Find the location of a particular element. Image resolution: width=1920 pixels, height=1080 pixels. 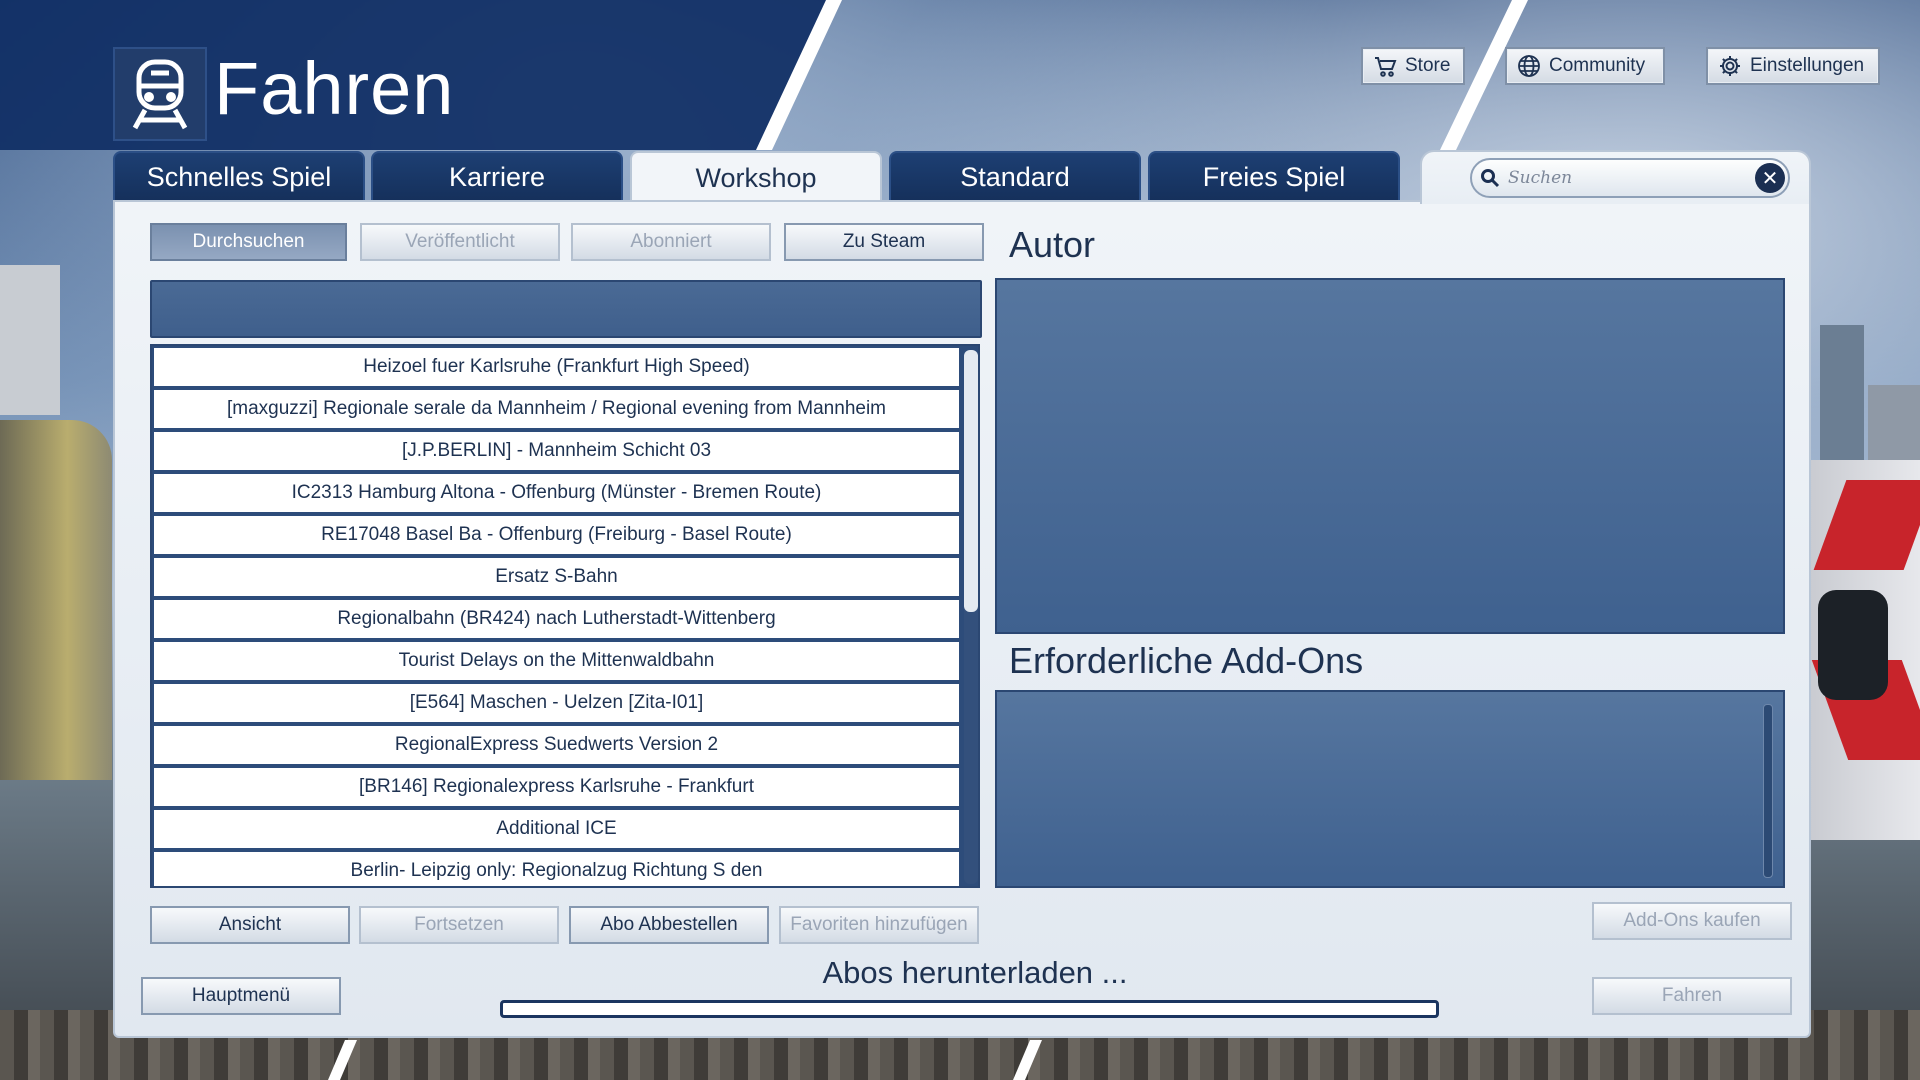

tab-freies-spiel: Freies Spiel is located at coordinates (1274, 176).